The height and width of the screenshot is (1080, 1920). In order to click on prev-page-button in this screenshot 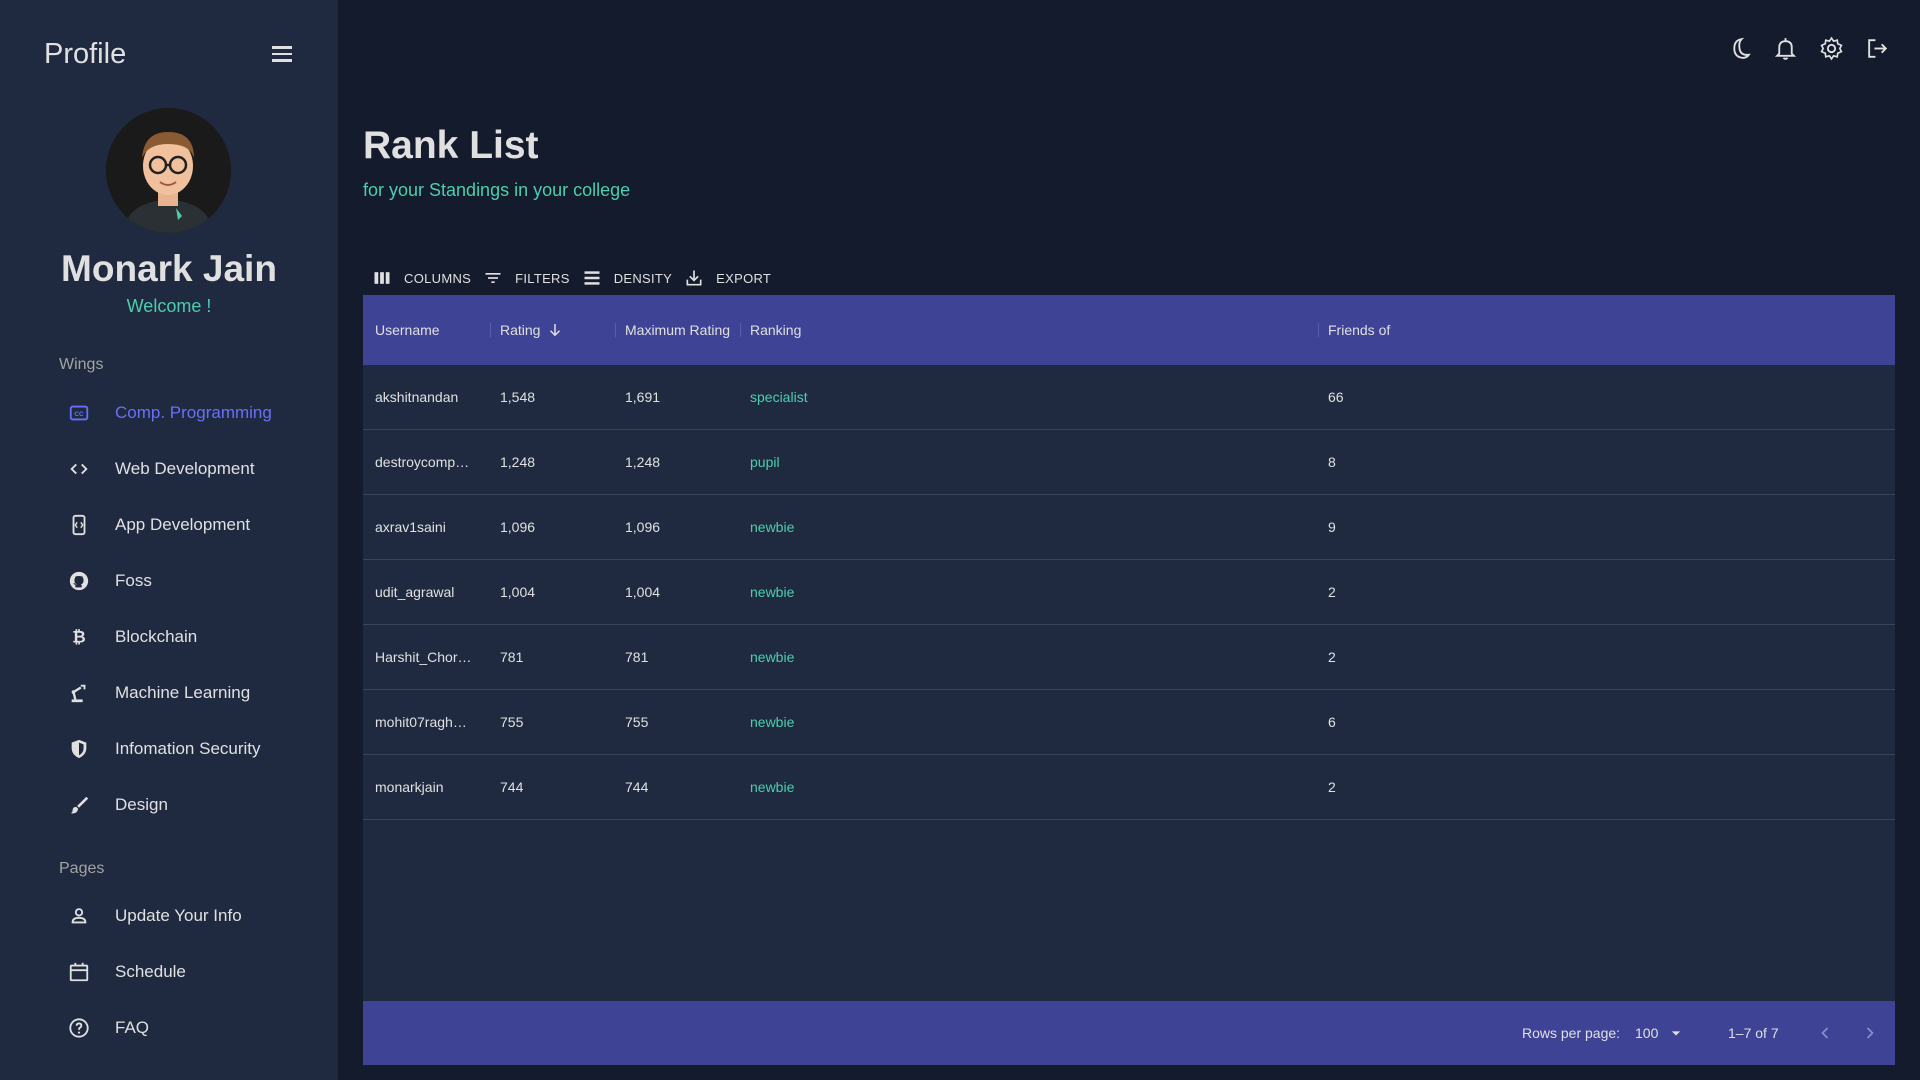, I will do `click(1825, 1033)`.